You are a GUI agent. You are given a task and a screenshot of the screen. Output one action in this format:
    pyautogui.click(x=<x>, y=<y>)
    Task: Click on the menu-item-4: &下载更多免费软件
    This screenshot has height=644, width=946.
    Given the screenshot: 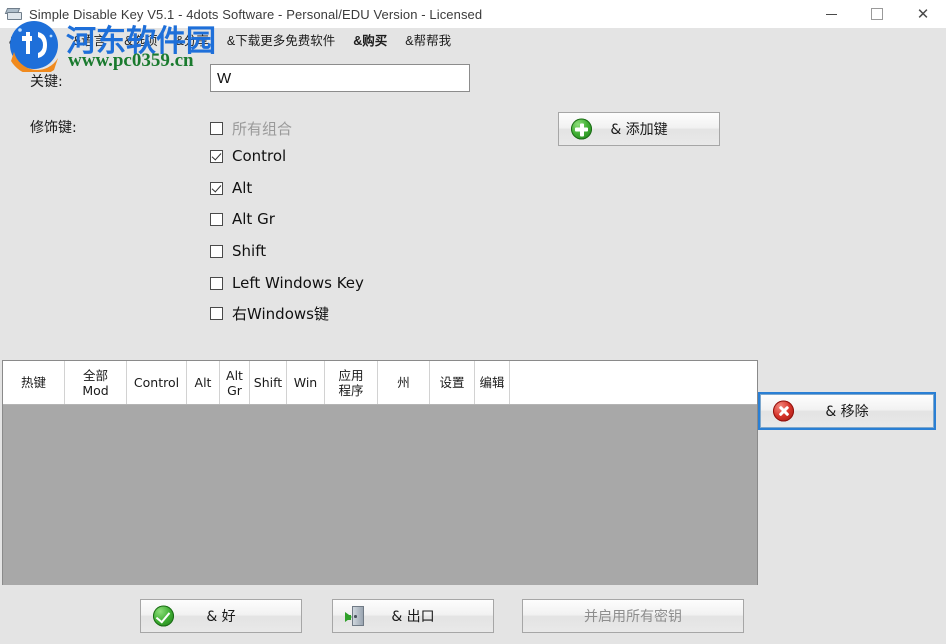 What is the action you would take?
    pyautogui.click(x=281, y=39)
    